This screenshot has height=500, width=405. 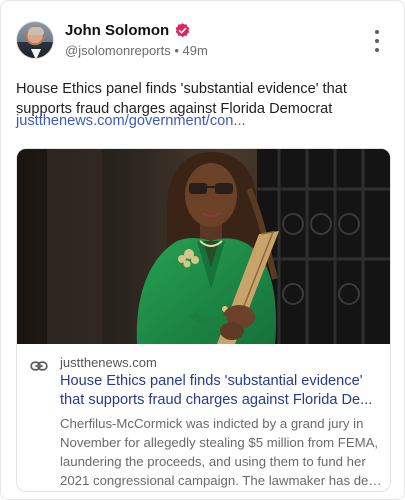 I want to click on author-row: John Solomon, so click(x=128, y=30).